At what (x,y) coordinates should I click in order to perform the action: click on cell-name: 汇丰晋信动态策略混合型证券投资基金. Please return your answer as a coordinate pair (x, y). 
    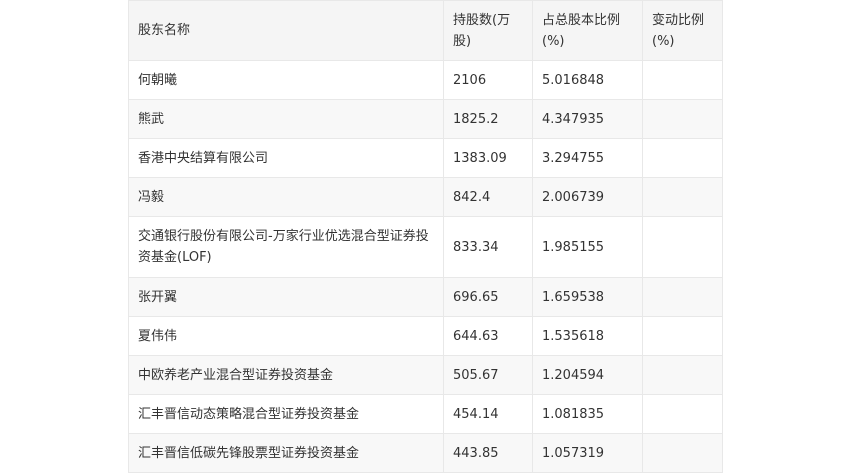
    Looking at the image, I should click on (286, 414).